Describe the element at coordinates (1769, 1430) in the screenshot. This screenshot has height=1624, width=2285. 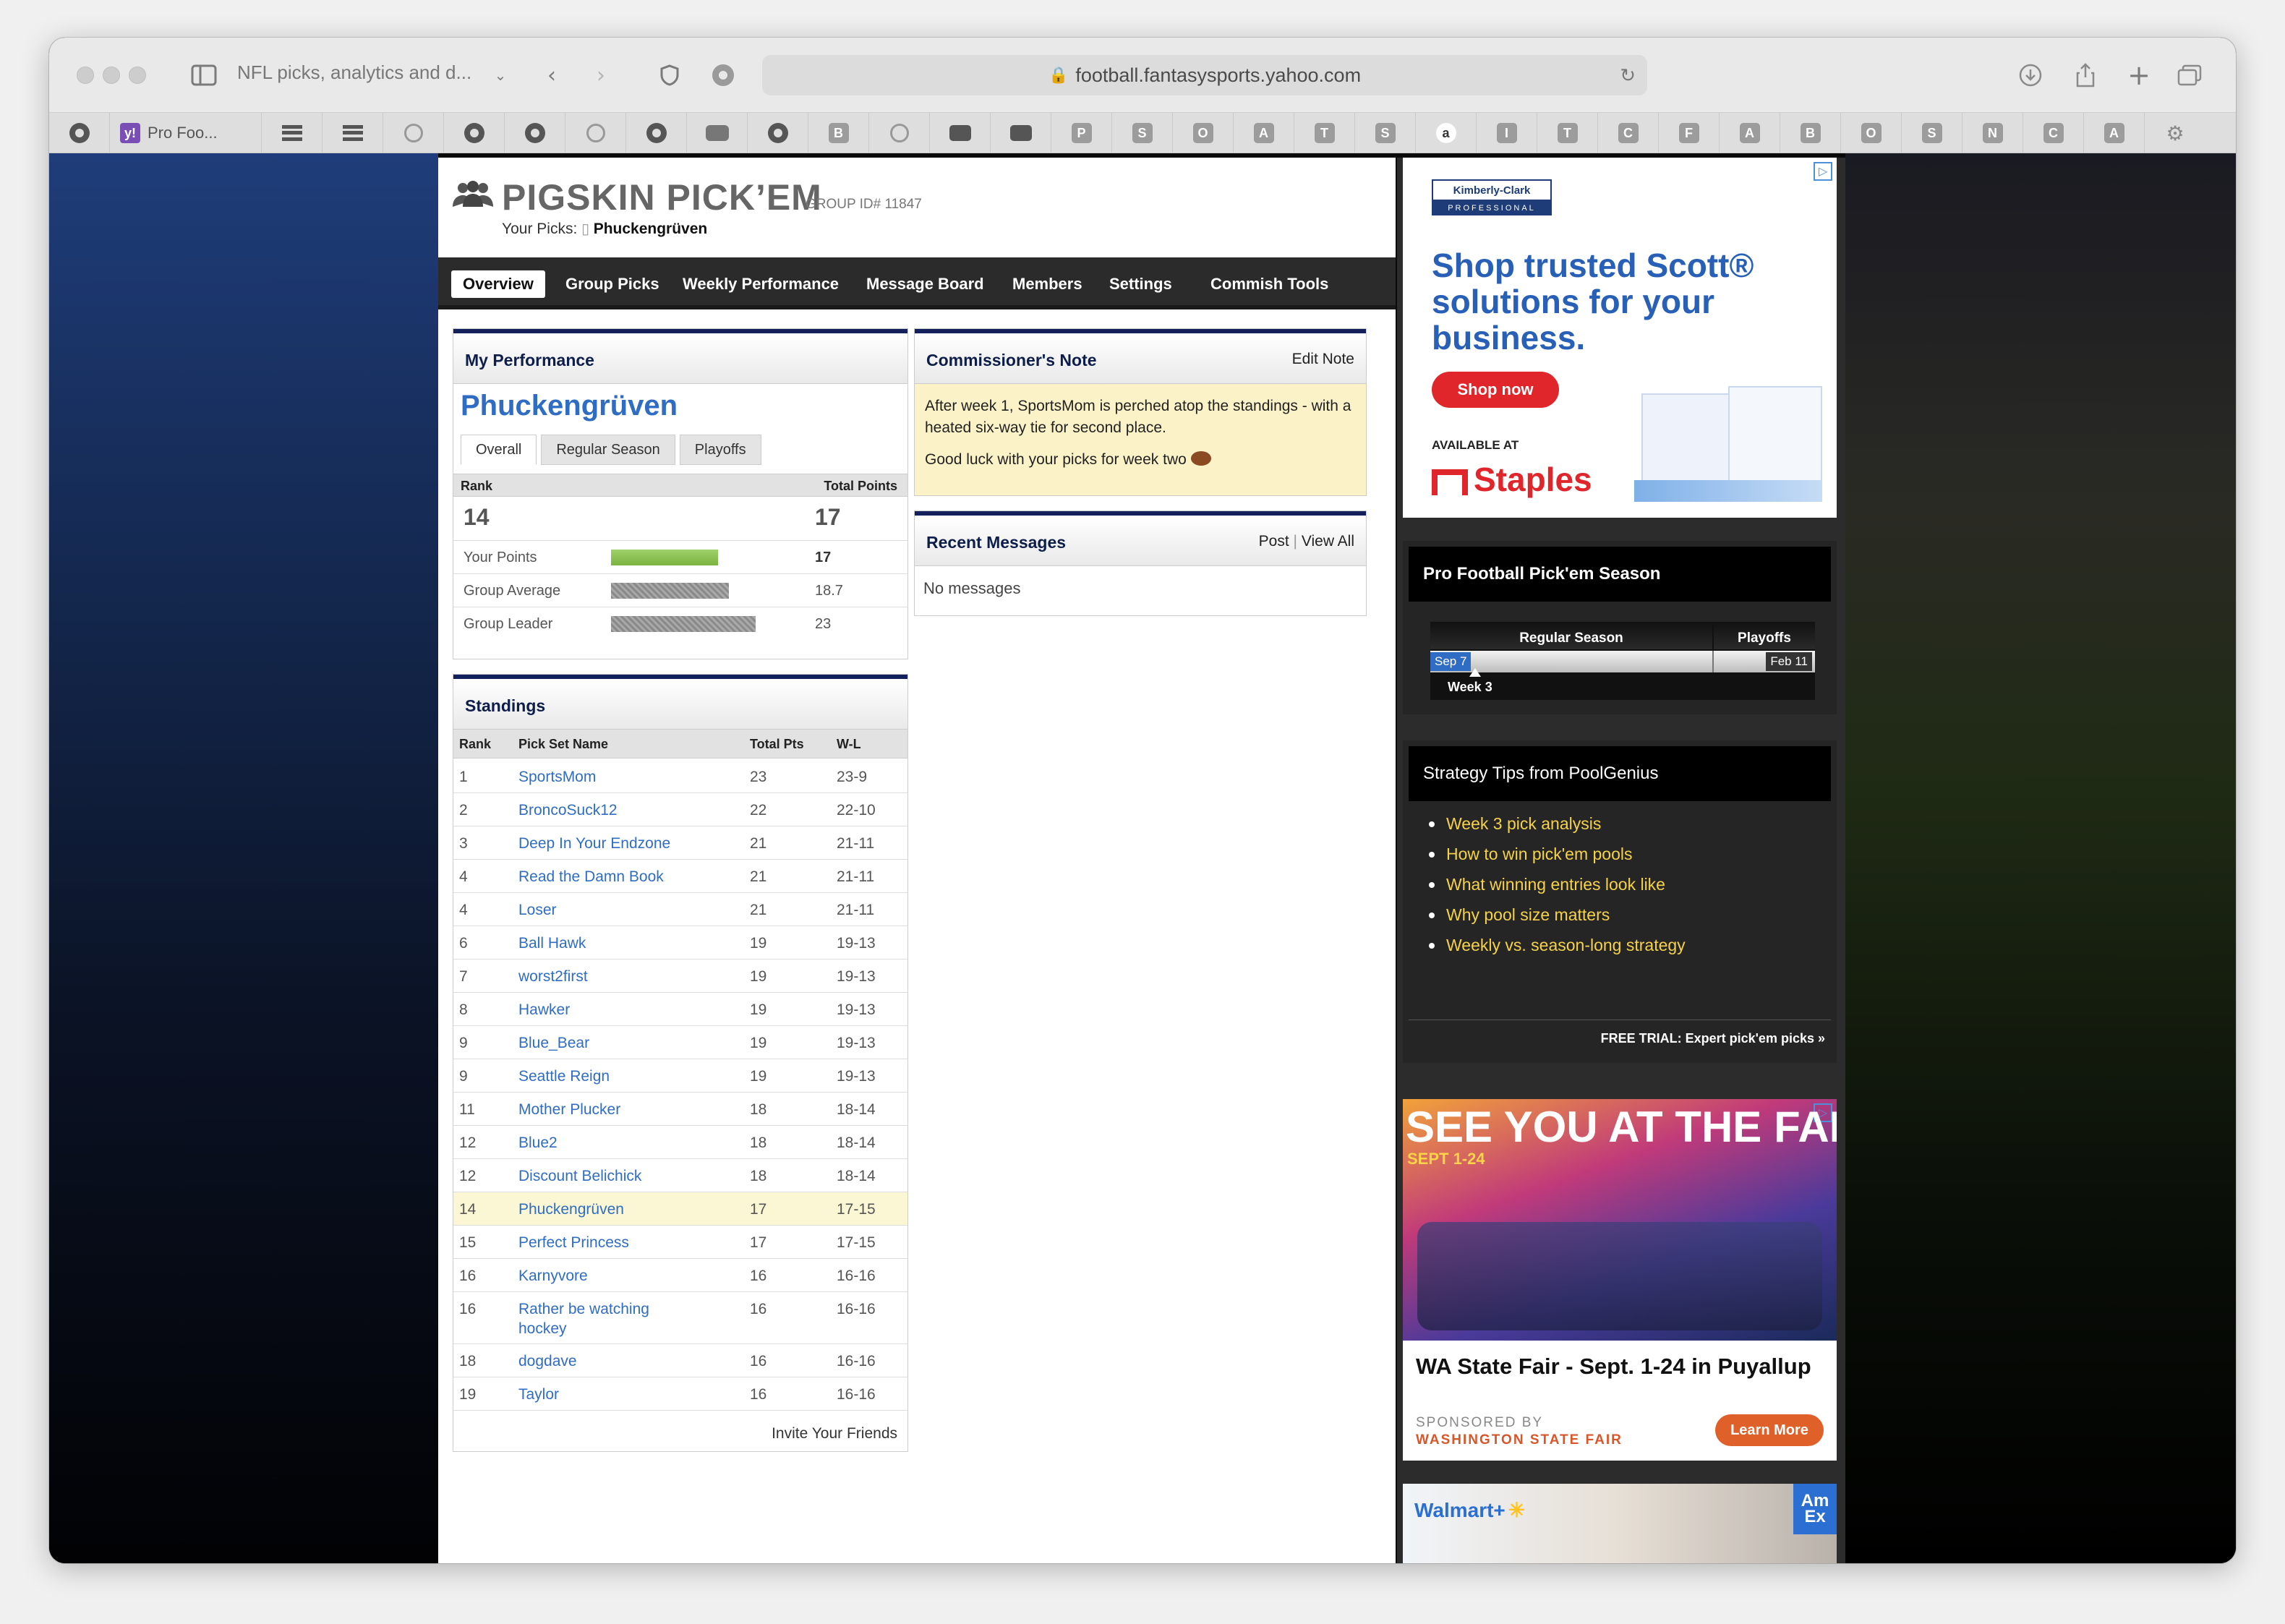
I see `learn-more-button: Learn More` at that location.